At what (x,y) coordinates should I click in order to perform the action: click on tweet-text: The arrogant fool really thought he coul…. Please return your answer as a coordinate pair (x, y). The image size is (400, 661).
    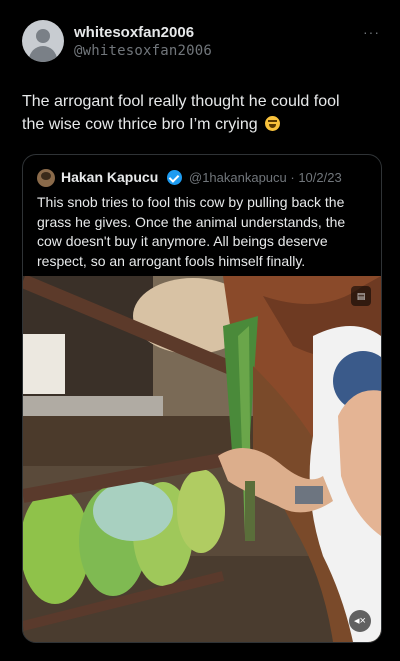
    Looking at the image, I should click on (192, 113).